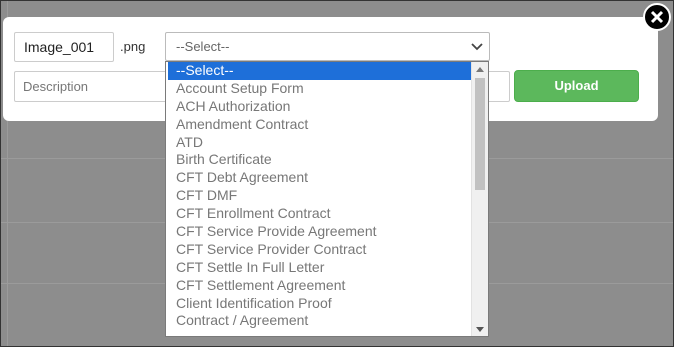 This screenshot has height=347, width=674. I want to click on upload-button: Upload, so click(576, 86).